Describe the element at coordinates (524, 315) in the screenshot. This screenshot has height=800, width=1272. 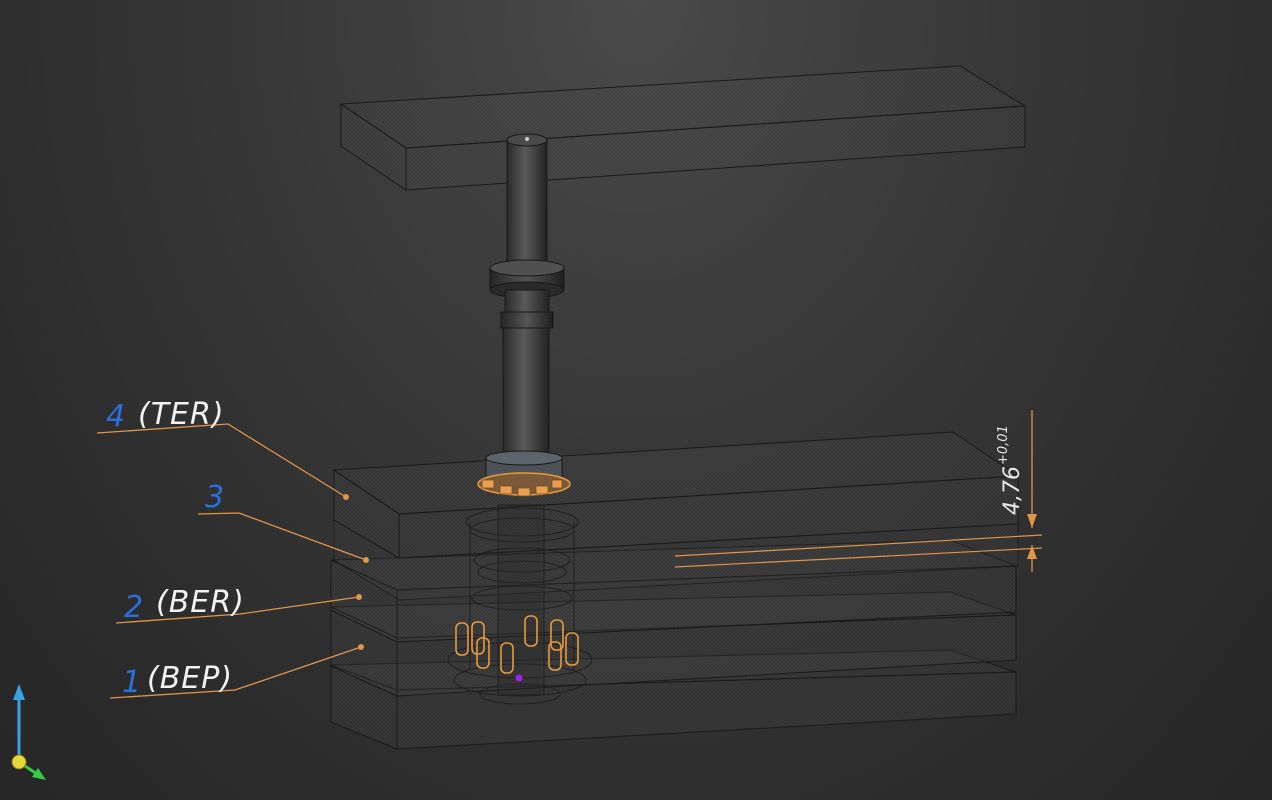
I see `shaft-assembly` at that location.